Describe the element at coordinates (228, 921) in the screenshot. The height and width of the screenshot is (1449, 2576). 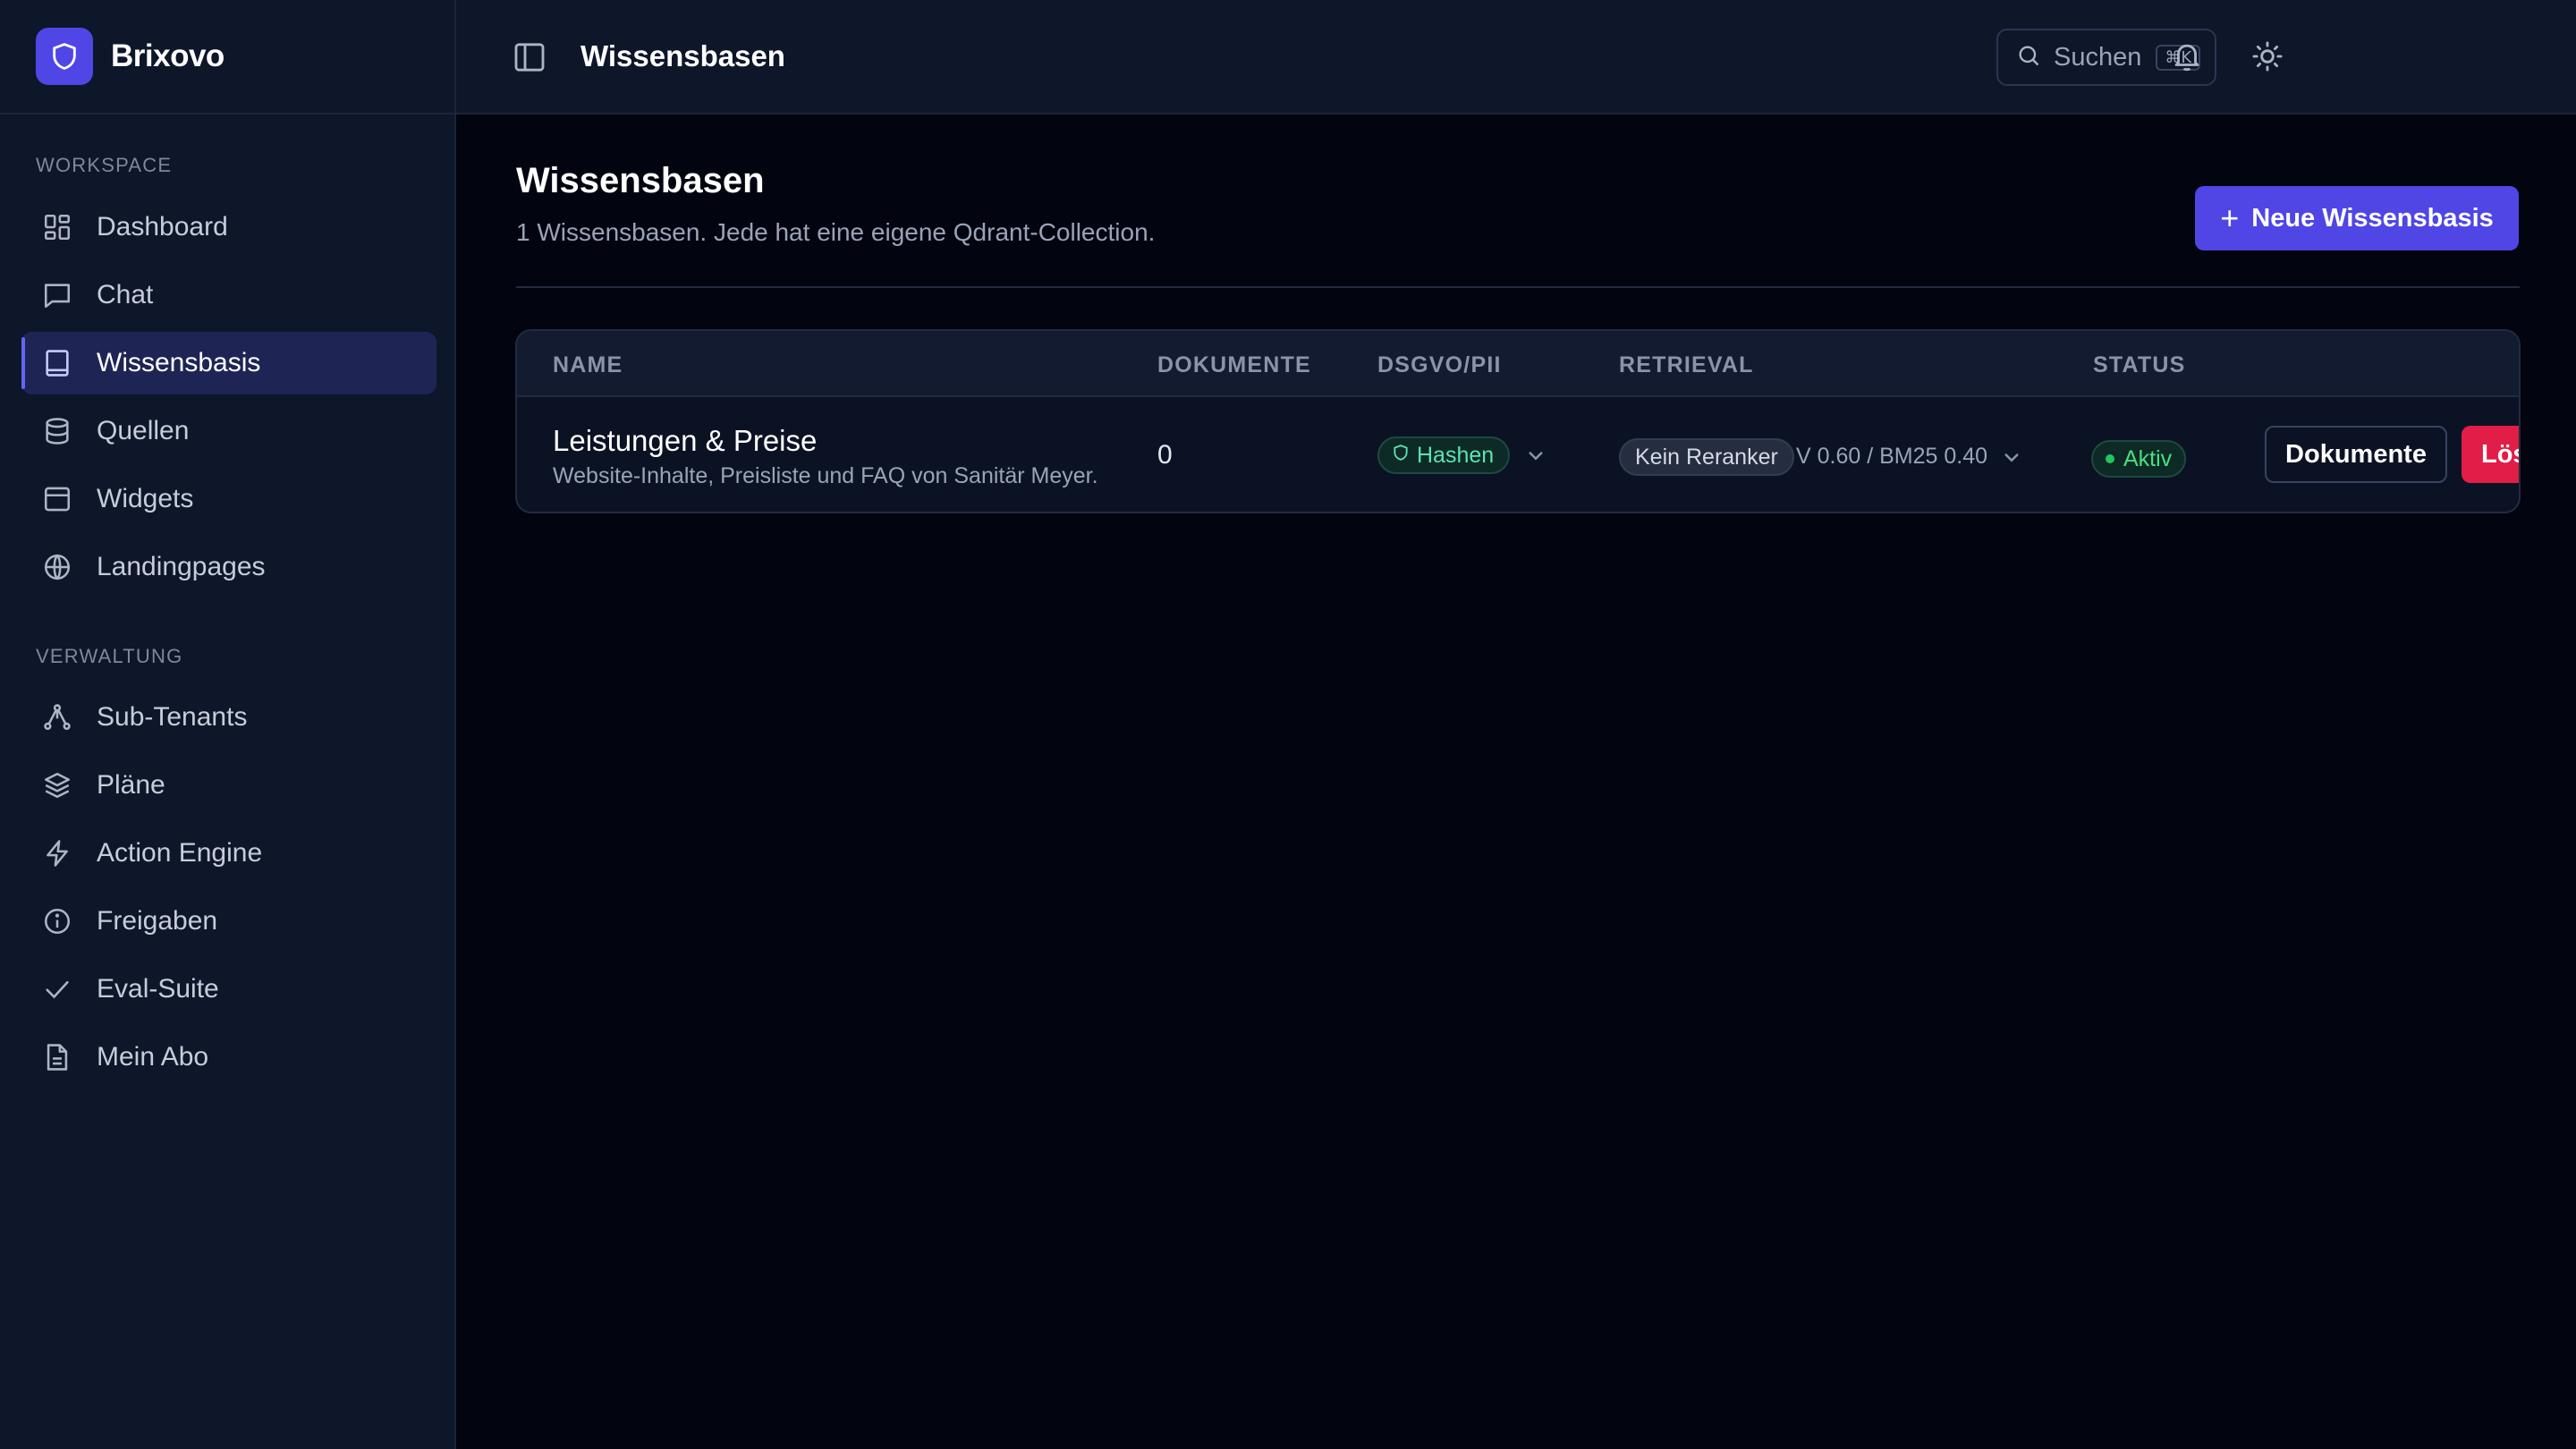
I see `sidebar-item-freigaben: Freigaben` at that location.